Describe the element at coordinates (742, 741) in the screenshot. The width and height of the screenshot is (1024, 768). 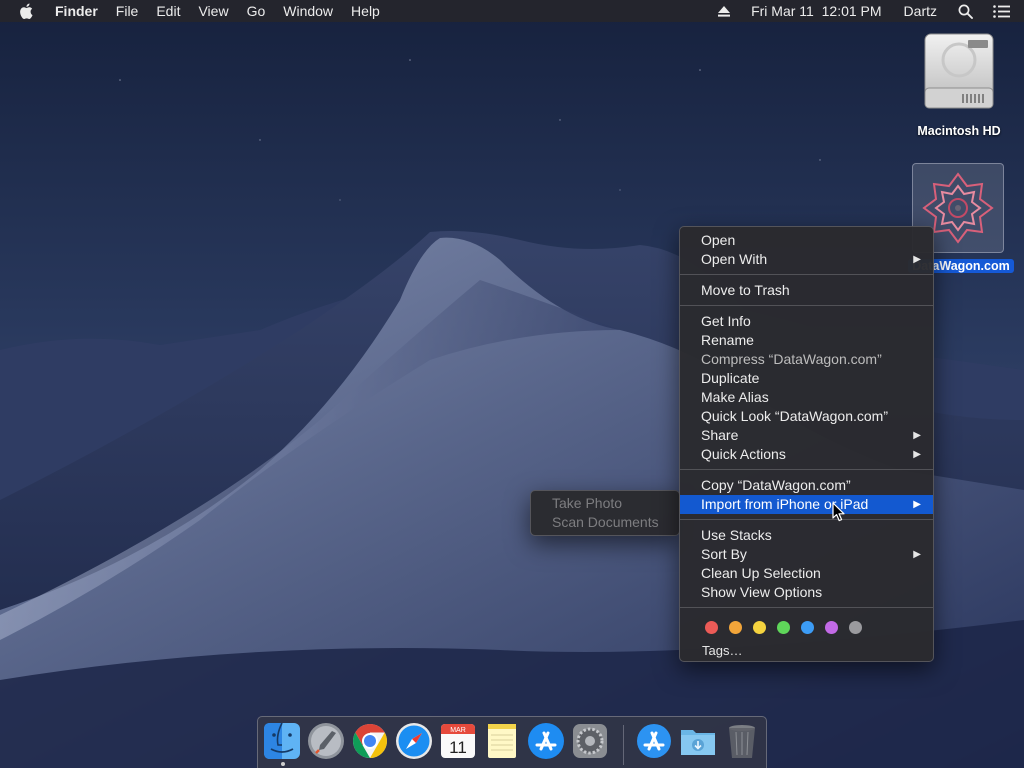
I see `dock-trash-icon` at that location.